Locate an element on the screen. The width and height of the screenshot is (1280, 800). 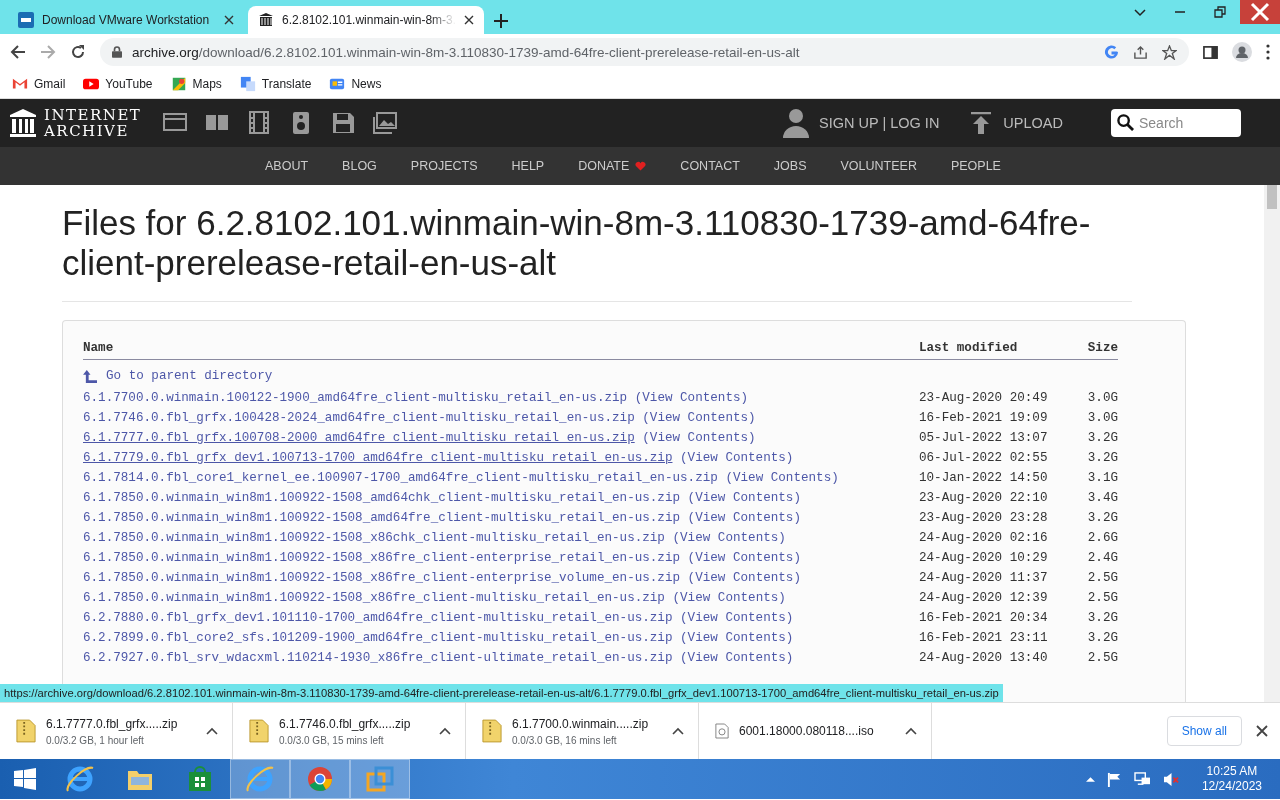
images-icon is located at coordinates (385, 123).